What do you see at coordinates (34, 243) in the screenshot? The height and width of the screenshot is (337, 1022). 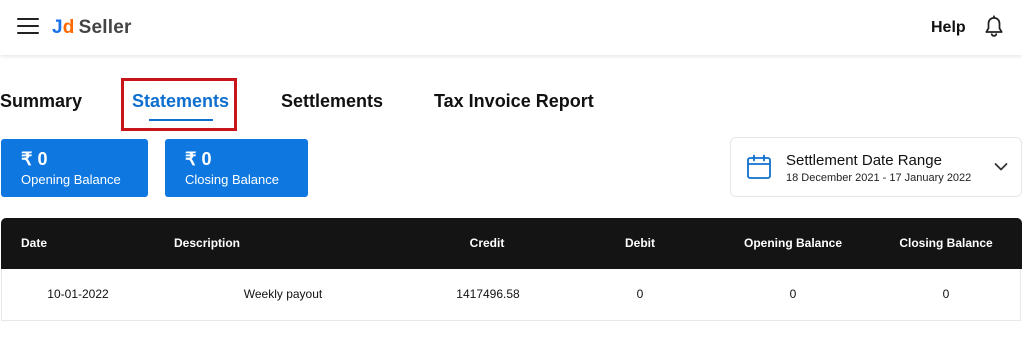 I see `column-header-date: Date` at bounding box center [34, 243].